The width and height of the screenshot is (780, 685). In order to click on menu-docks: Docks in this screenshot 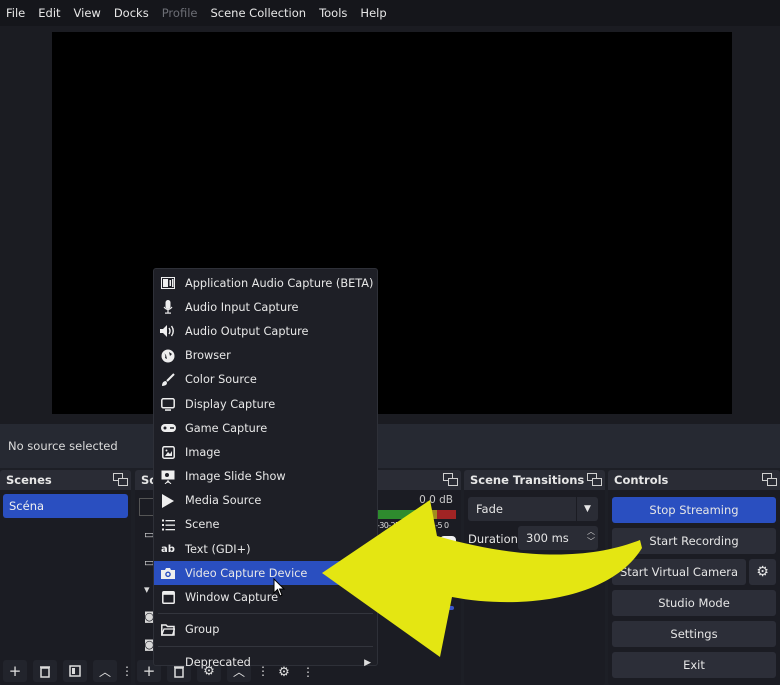, I will do `click(131, 13)`.